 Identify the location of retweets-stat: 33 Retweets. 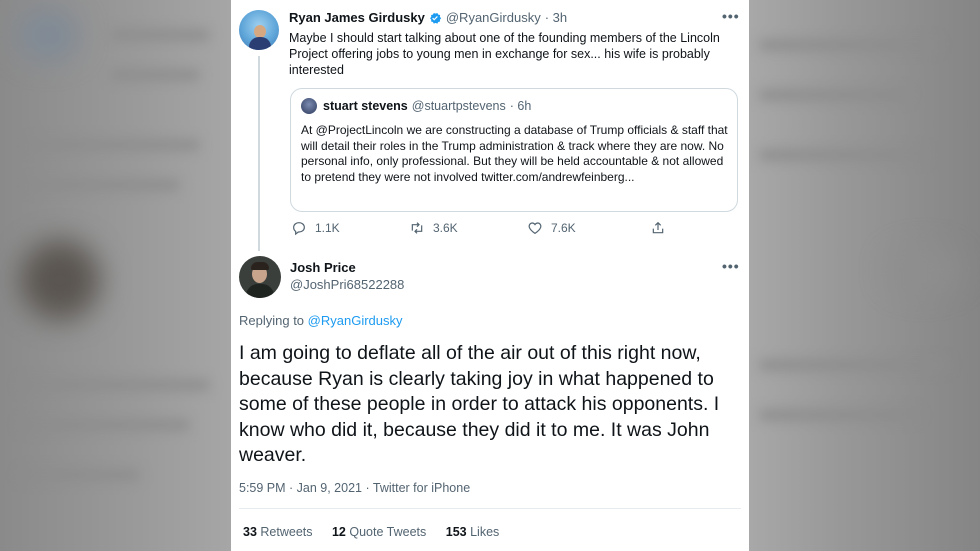
(278, 532).